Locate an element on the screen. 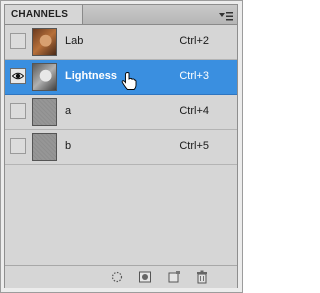 The width and height of the screenshot is (320, 293). panel-footer is located at coordinates (121, 276).